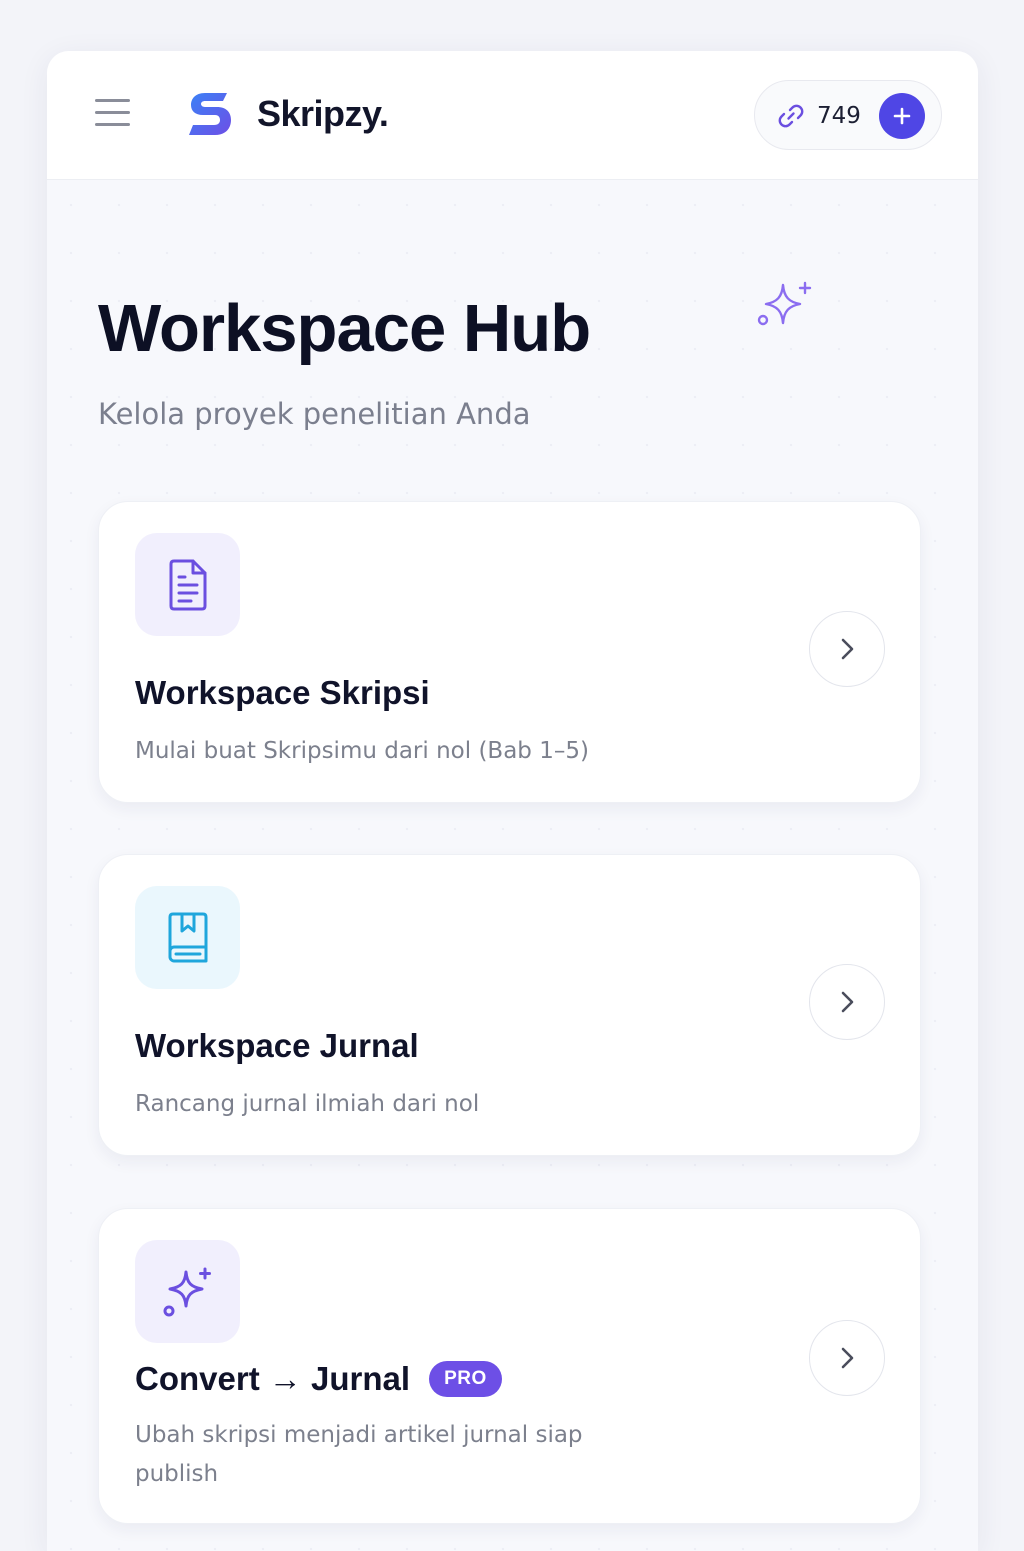 The image size is (1024, 1551). I want to click on open-convert-jurnal-button, so click(847, 1358).